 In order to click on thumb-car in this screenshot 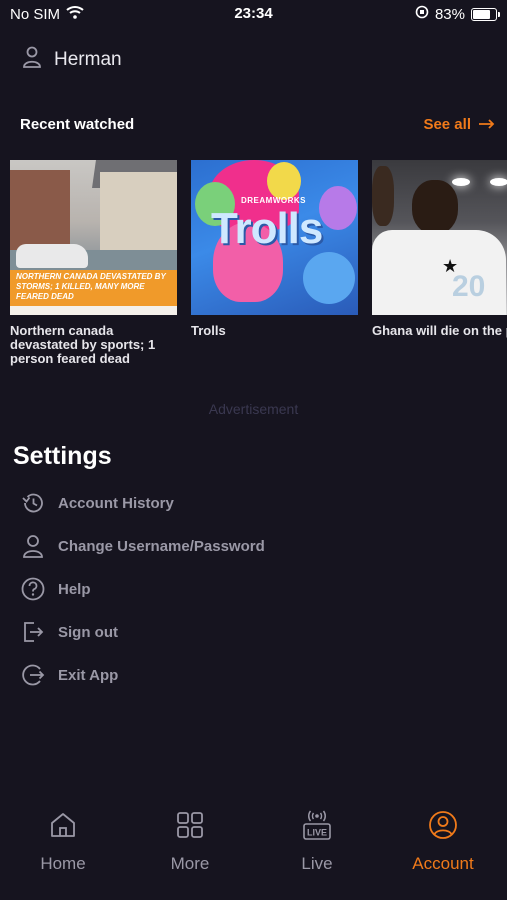, I will do `click(52, 256)`.